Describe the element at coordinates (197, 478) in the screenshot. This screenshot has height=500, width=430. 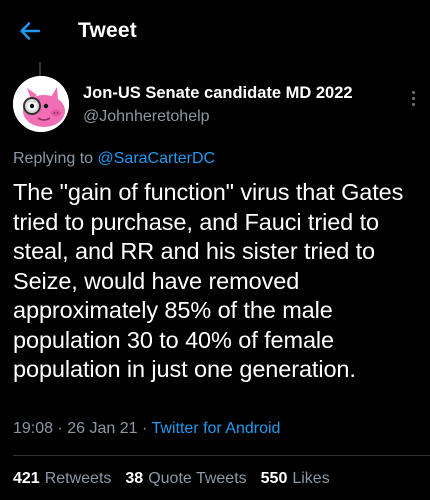
I see `quote-tweets-label: Quote Tweets` at that location.